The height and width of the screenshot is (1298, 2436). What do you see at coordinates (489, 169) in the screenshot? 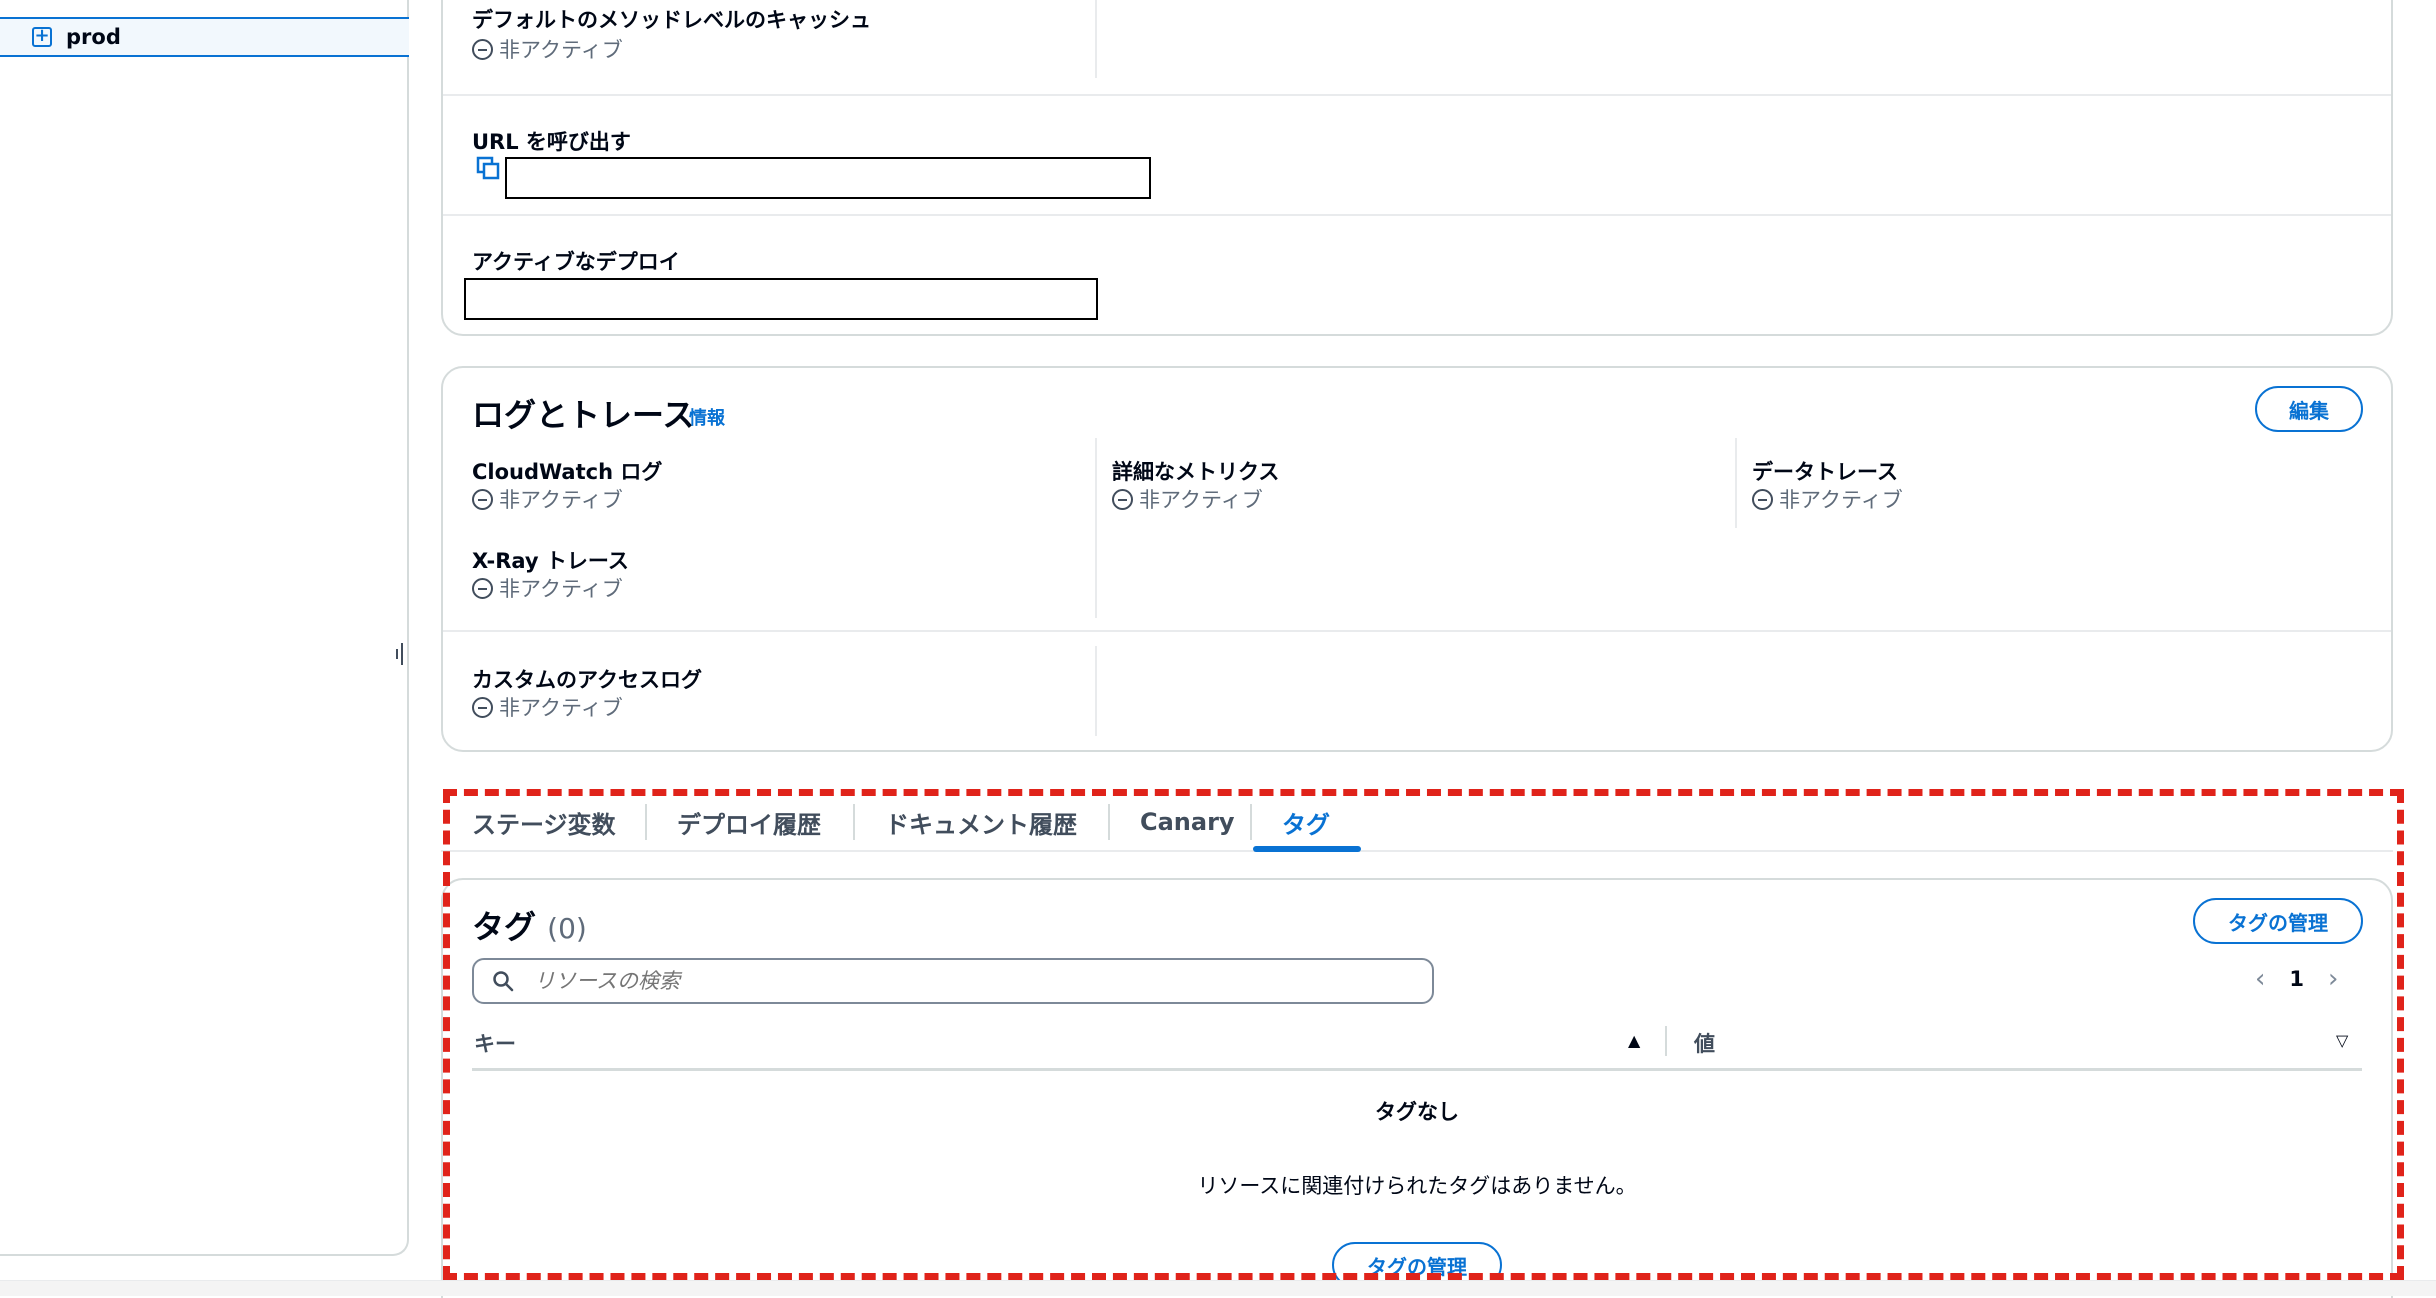
I see `copy-icon` at bounding box center [489, 169].